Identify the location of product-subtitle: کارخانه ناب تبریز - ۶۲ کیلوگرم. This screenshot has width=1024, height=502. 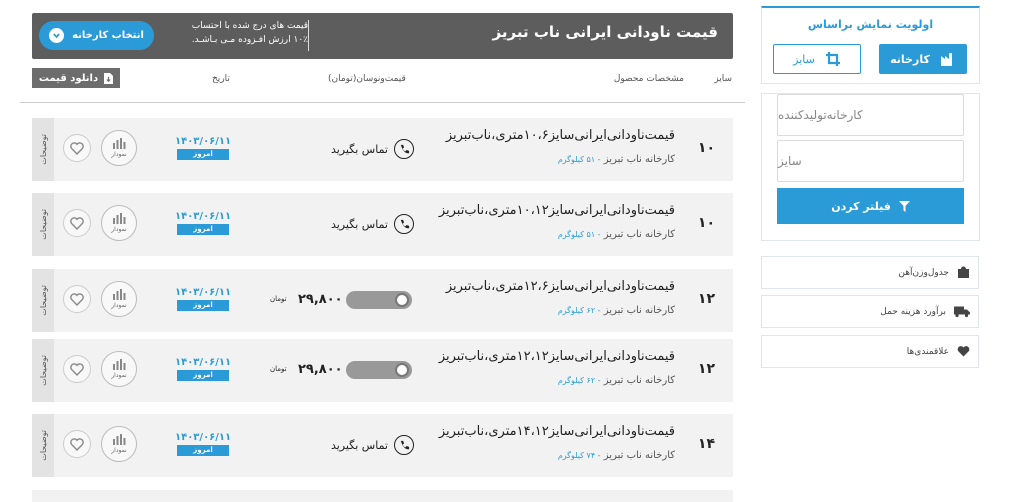
(616, 310).